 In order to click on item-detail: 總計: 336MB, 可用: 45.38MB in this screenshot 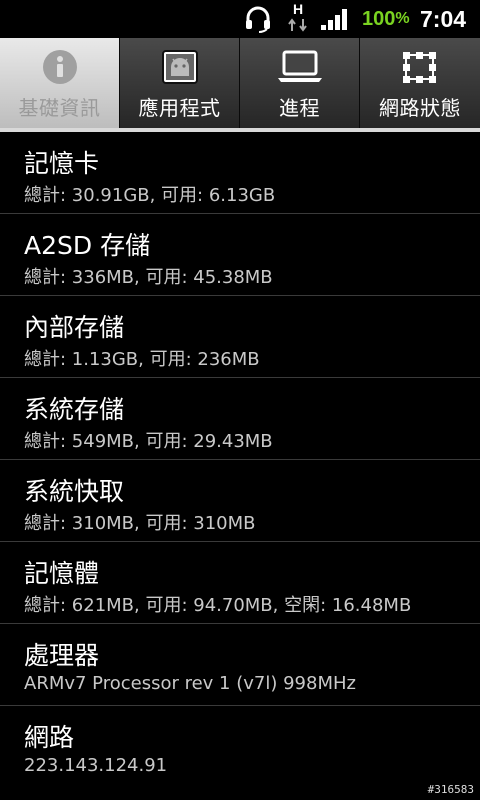, I will do `click(148, 277)`.